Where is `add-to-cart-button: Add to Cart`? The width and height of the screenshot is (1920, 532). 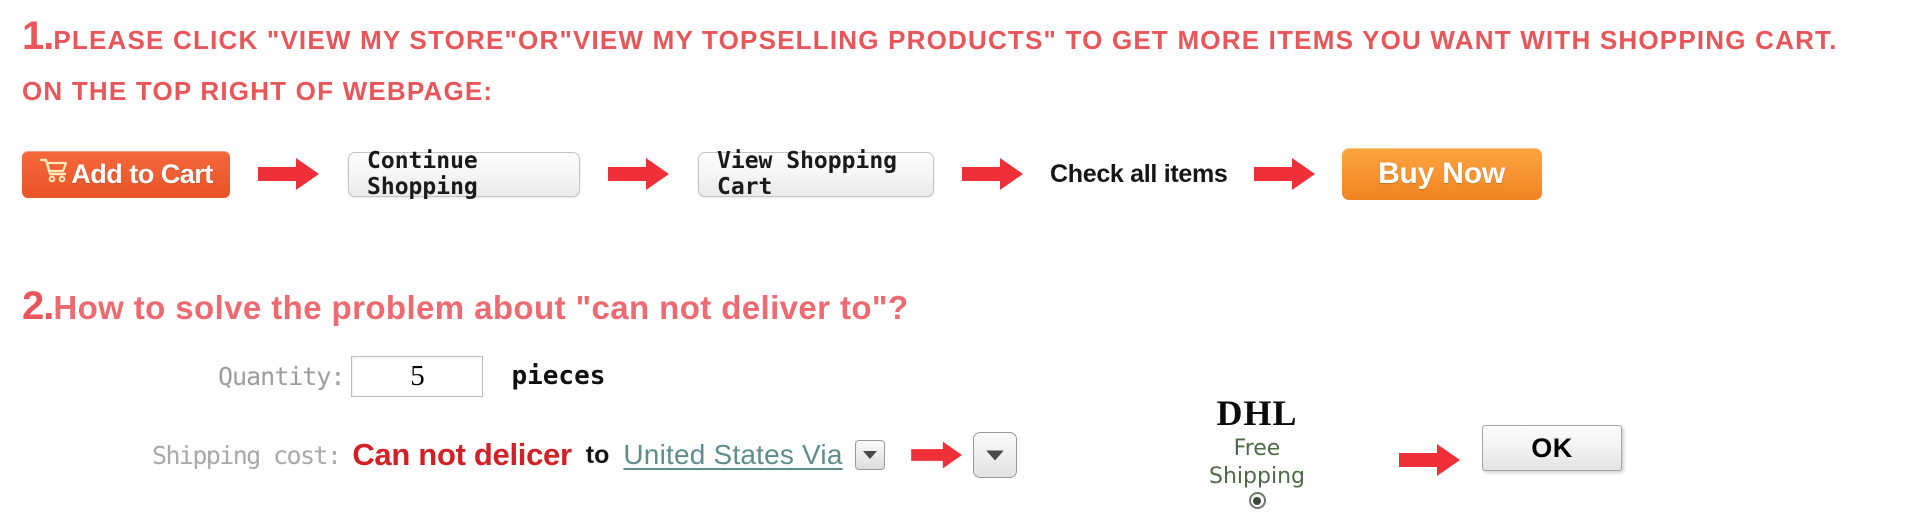
add-to-cart-button: Add to Cart is located at coordinates (126, 174).